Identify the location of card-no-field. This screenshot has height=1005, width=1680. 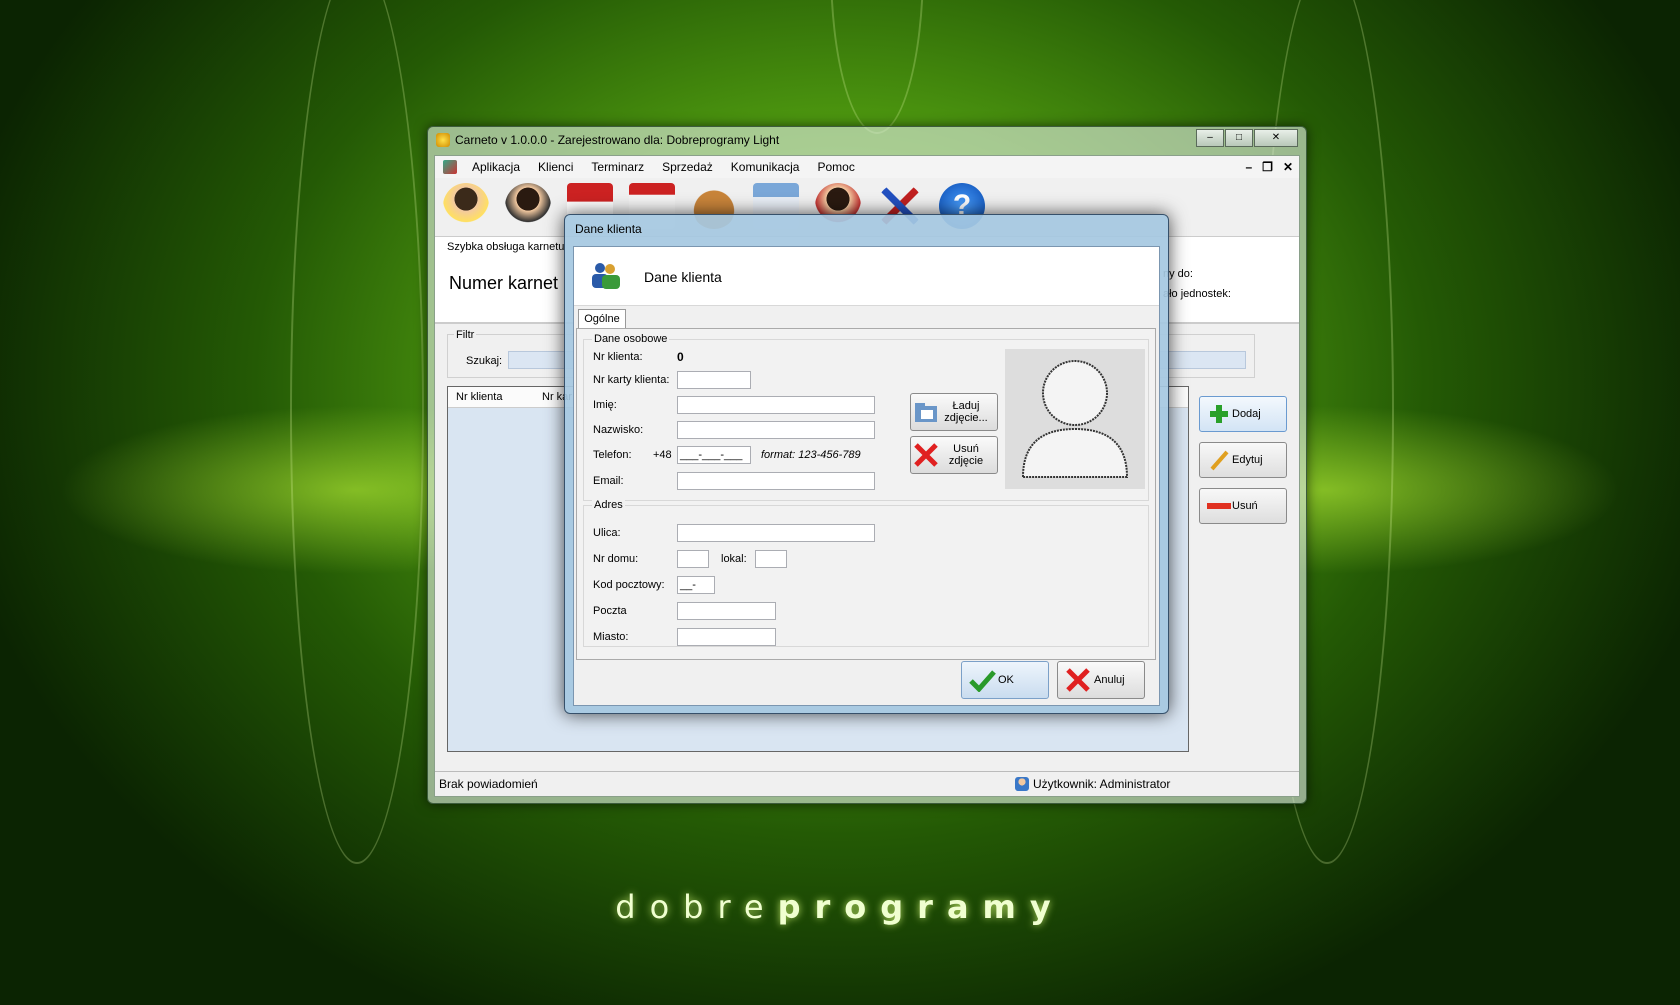
(714, 380).